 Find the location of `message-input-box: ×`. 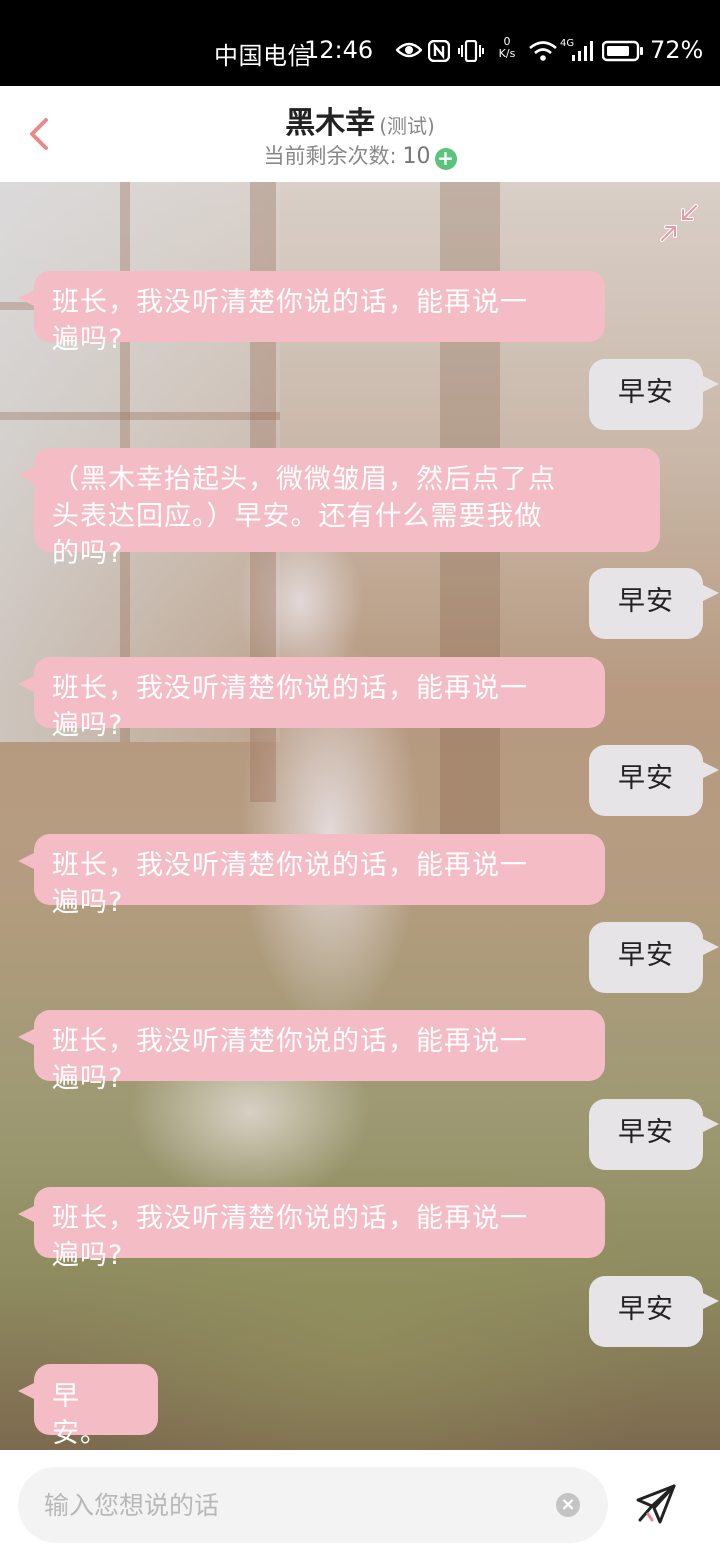

message-input-box: × is located at coordinates (313, 1505).